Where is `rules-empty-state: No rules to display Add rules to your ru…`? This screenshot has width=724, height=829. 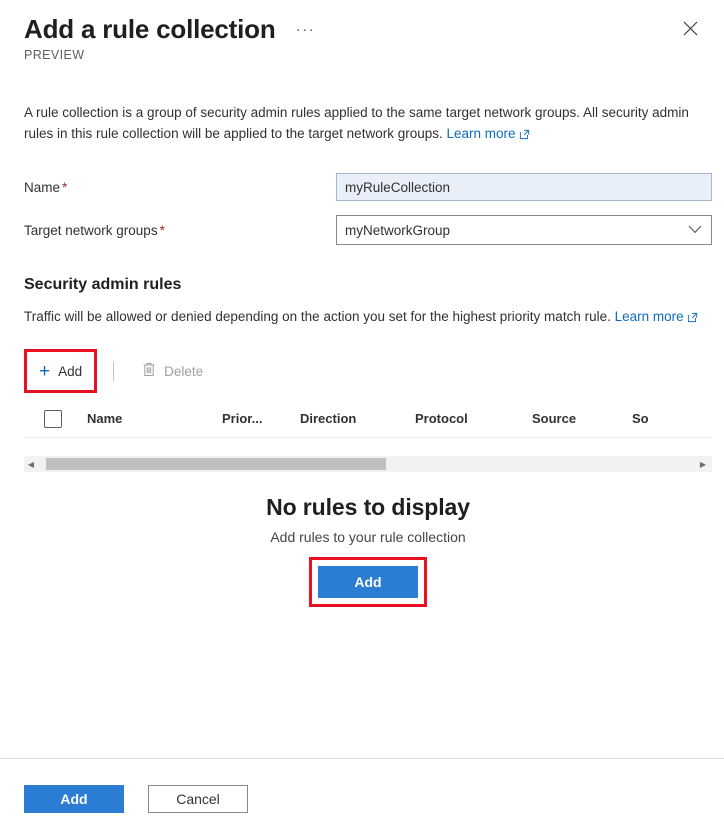
rules-empty-state: No rules to display Add rules to your ru… is located at coordinates (368, 550).